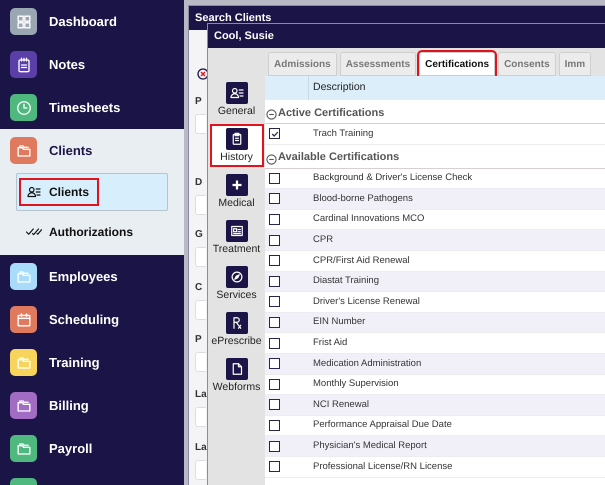  I want to click on table-cell-text: Physician's Medical Report, so click(369, 445).